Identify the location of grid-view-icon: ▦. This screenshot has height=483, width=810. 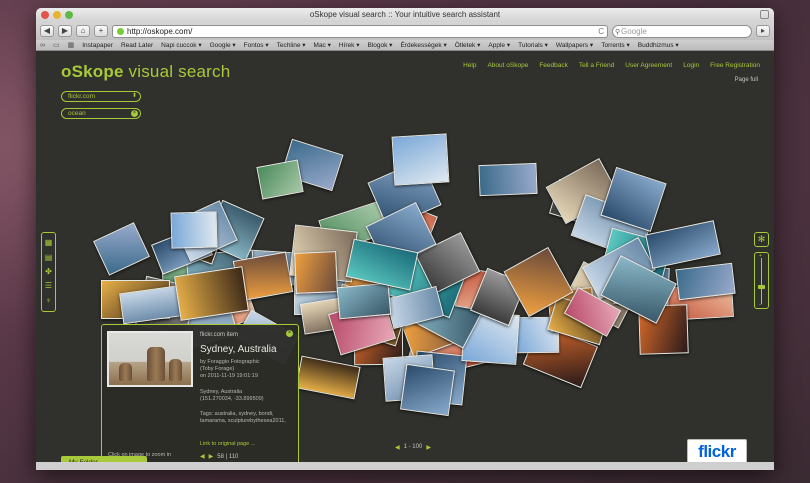
(49, 243).